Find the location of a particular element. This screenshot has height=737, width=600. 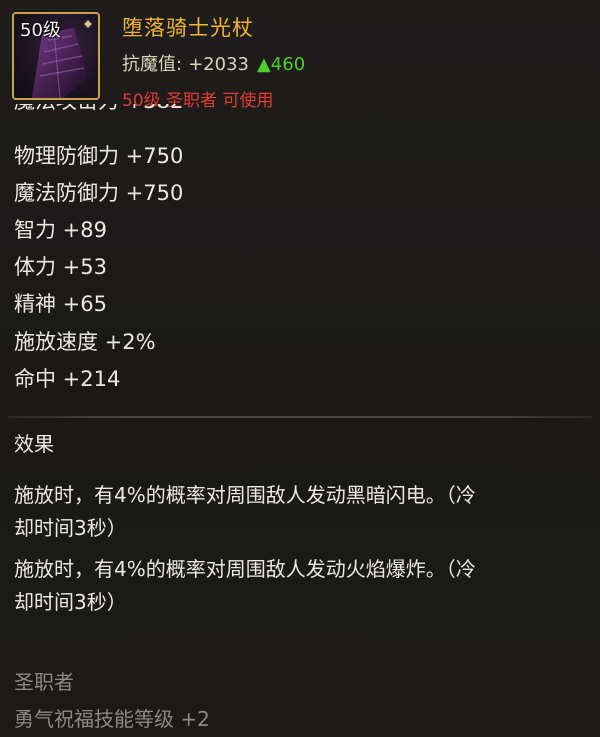

effect-line: 施放时，有4%的概率对周围敌人发动火焰爆炸。（冷 is located at coordinates (245, 569).